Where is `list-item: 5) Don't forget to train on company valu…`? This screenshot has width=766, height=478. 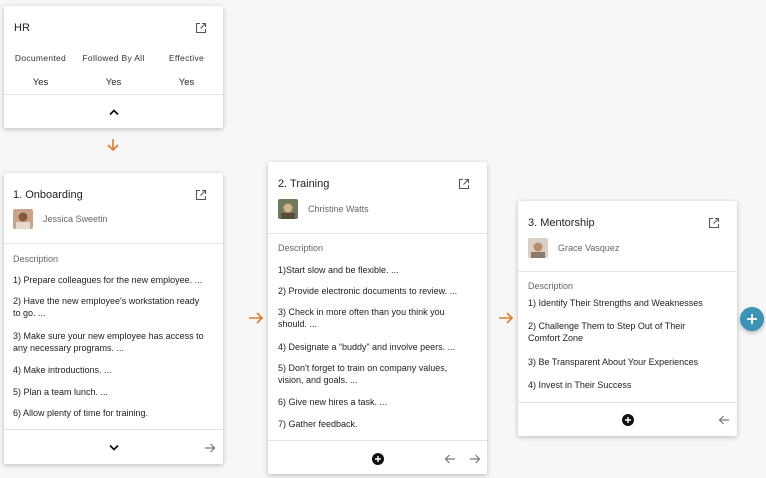
list-item: 5) Don't forget to train on company valu… is located at coordinates (363, 374).